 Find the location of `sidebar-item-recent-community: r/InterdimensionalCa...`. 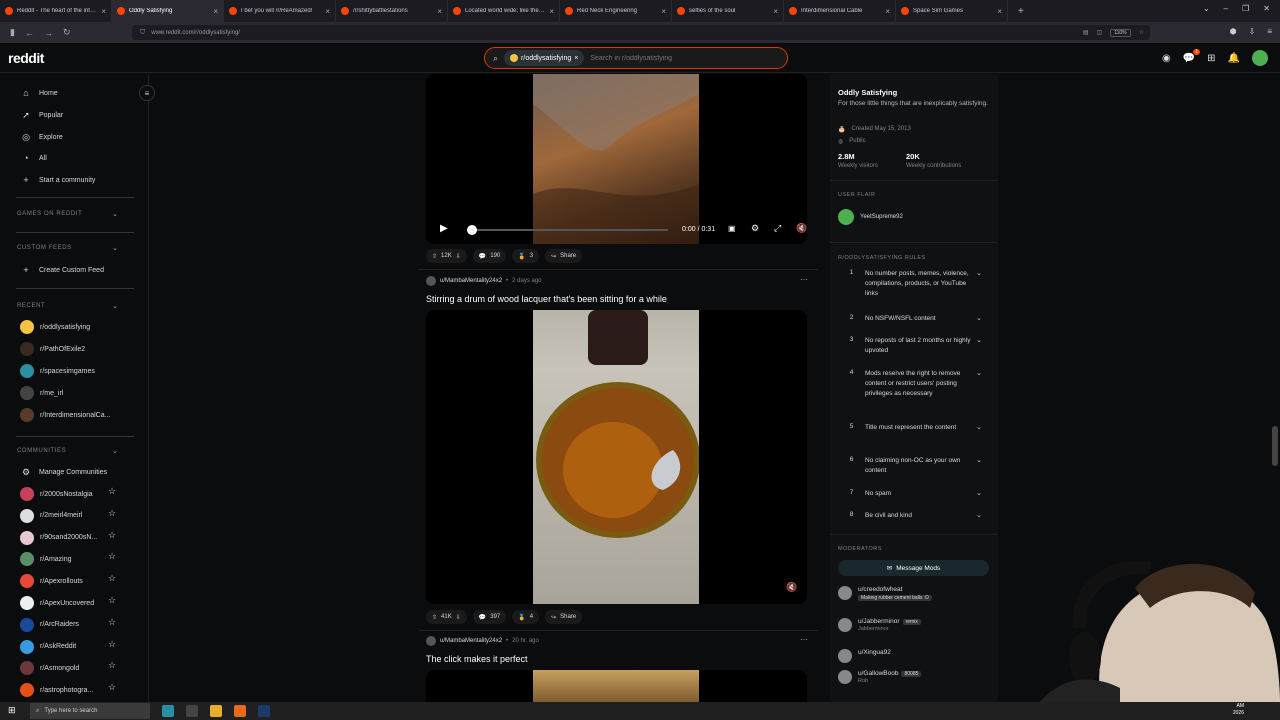

sidebar-item-recent-community: r/InterdimensionalCa... is located at coordinates (65, 415).